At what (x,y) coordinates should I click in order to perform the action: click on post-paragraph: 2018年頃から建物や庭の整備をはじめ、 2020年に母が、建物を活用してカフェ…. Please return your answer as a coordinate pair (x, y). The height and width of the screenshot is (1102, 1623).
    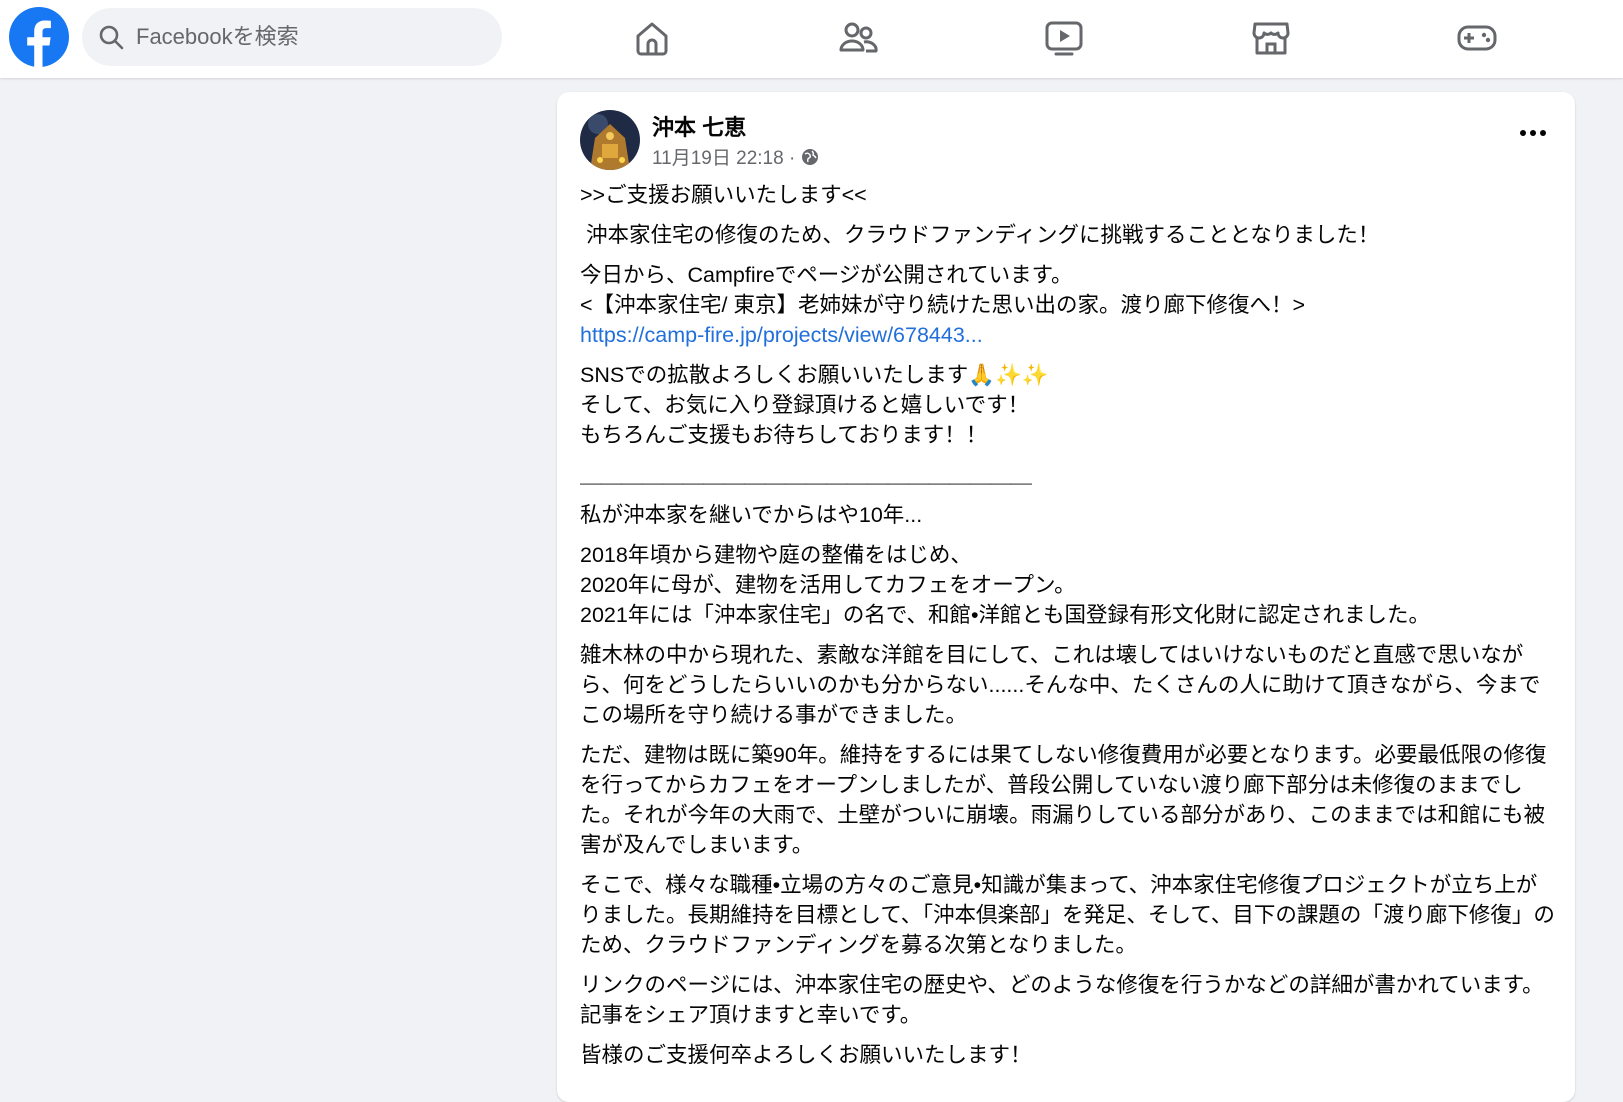
    Looking at the image, I should click on (1005, 585).